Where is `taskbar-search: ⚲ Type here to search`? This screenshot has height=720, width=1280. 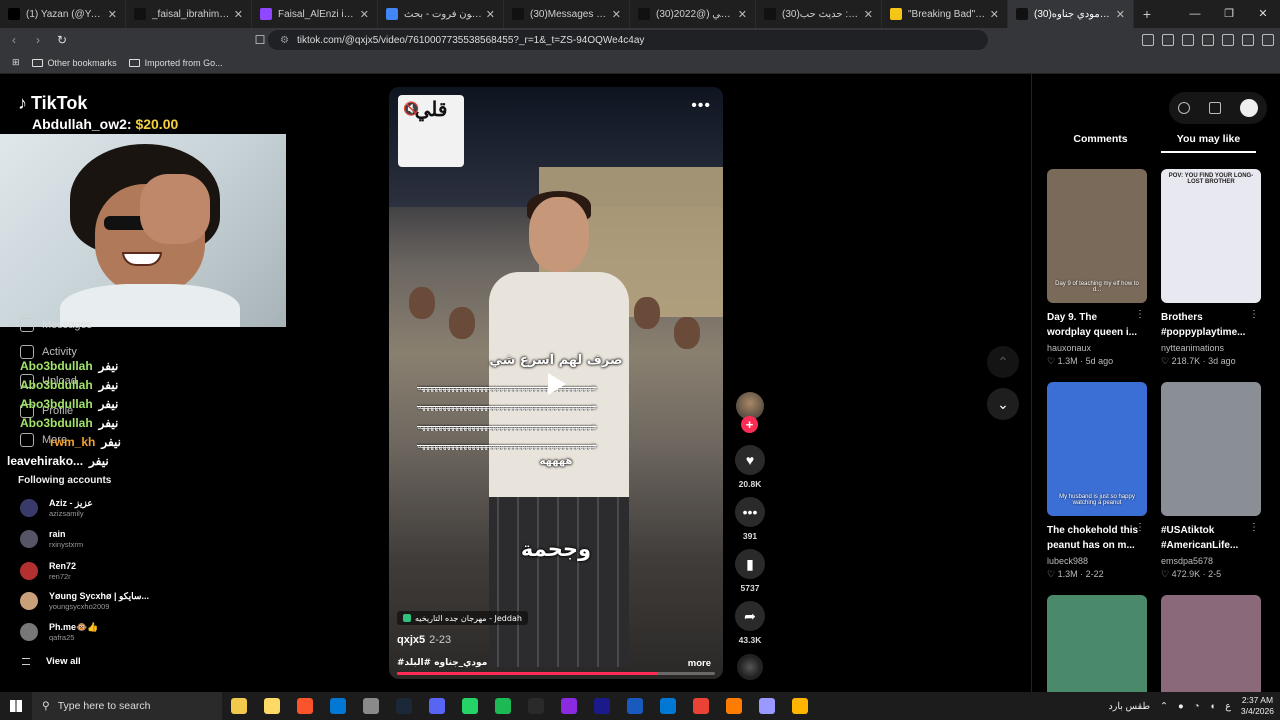 taskbar-search: ⚲ Type here to search is located at coordinates (127, 706).